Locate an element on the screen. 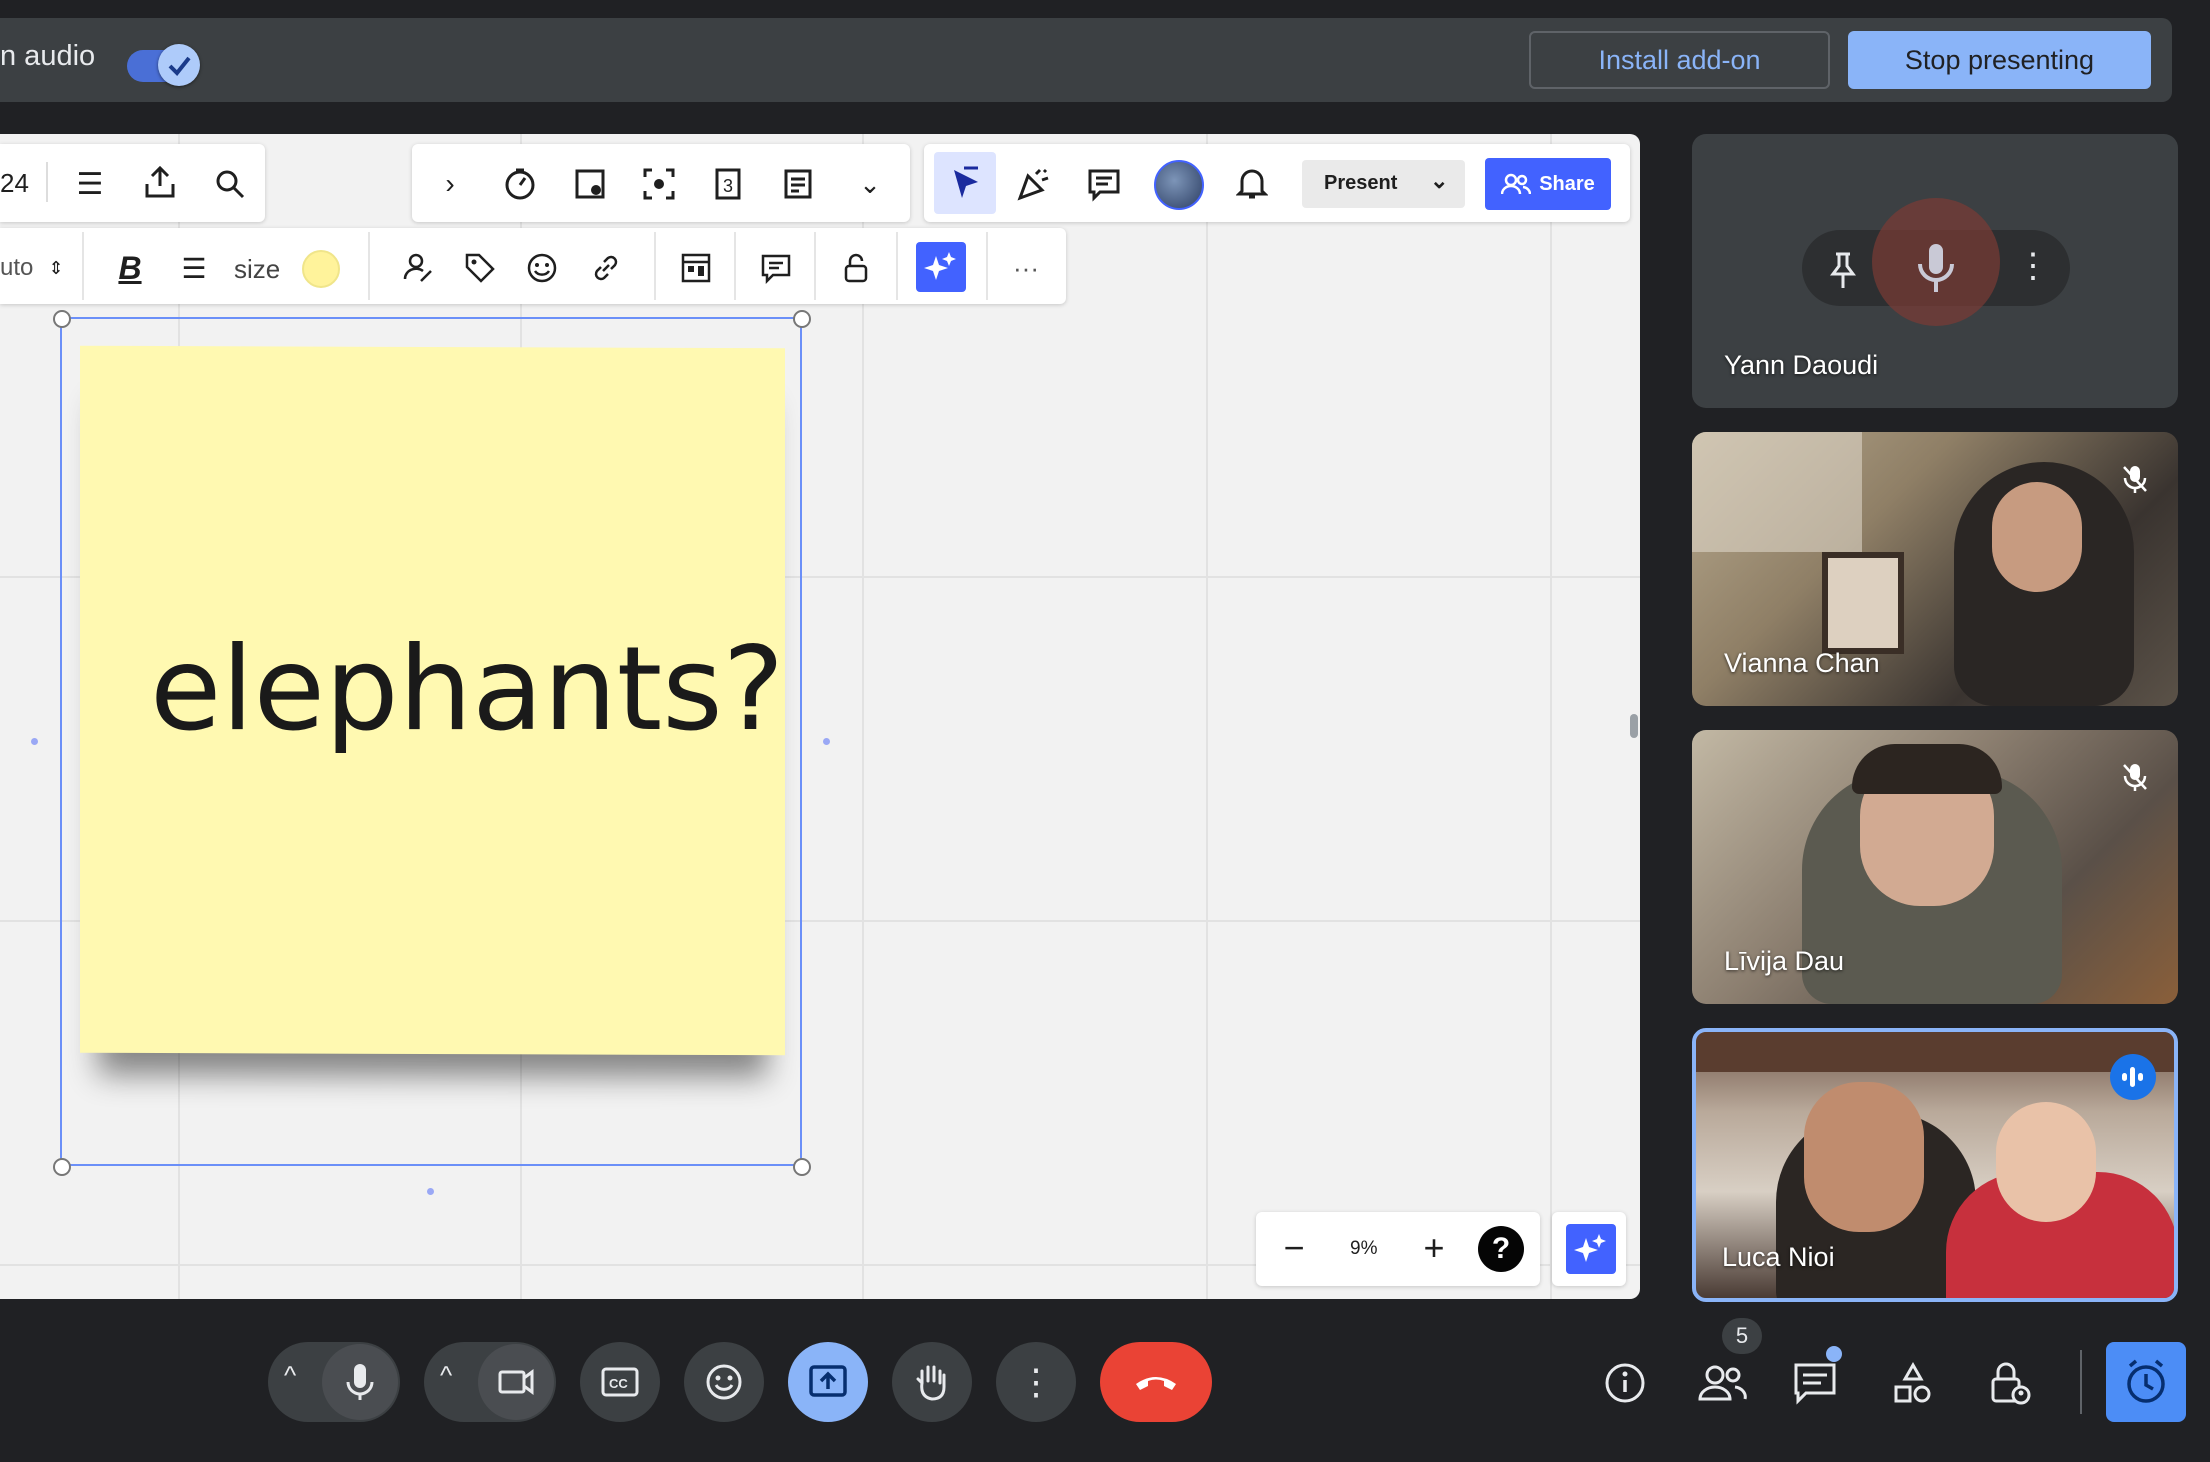  link-icon is located at coordinates (606, 268).